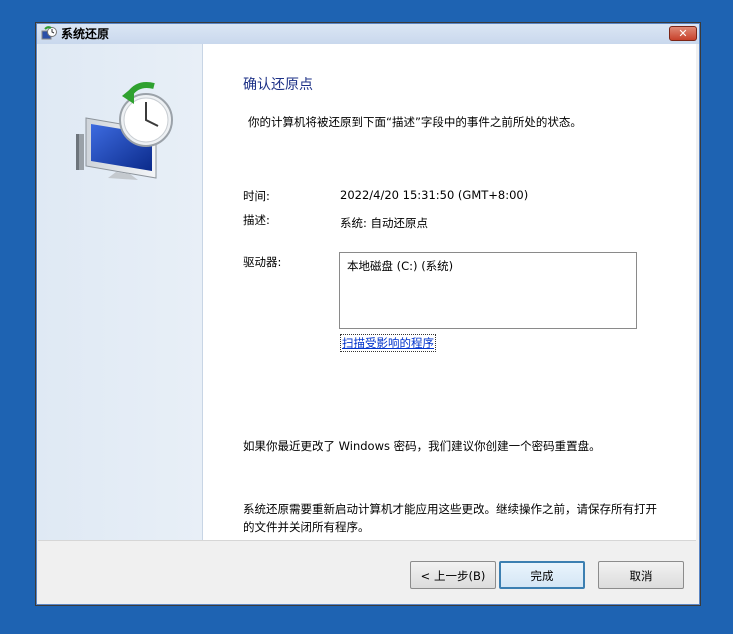 This screenshot has height=634, width=733. What do you see at coordinates (488, 290) in the screenshot?
I see `drives-list: 本地磁盘 (C:) (系统)` at bounding box center [488, 290].